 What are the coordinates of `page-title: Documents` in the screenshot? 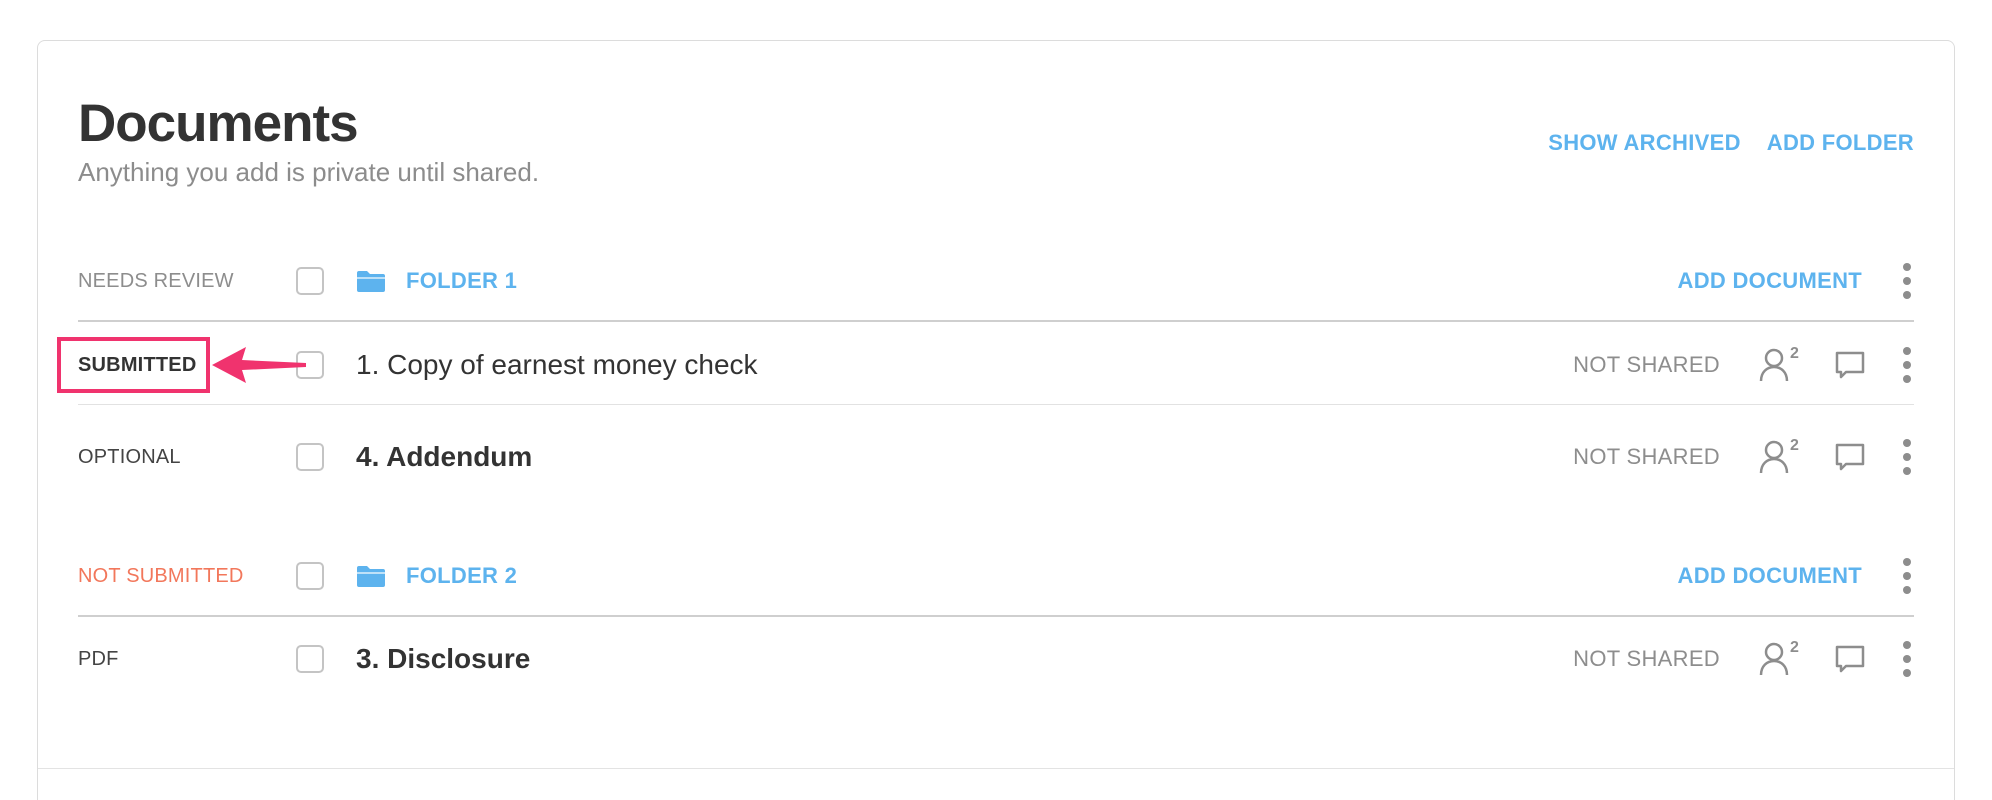 It's located at (218, 123).